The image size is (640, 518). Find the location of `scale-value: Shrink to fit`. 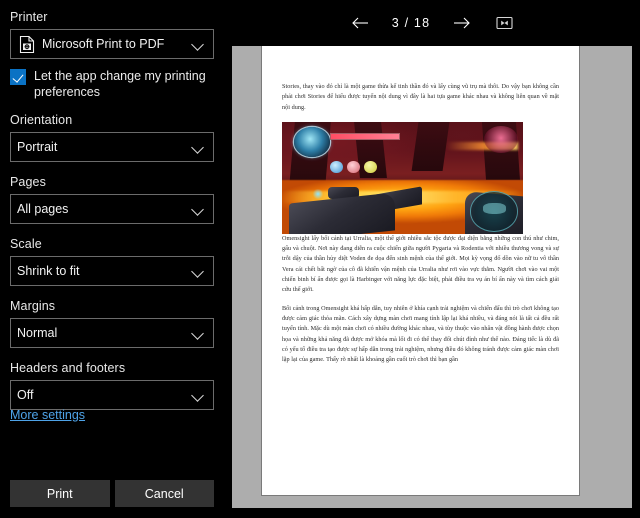

scale-value: Shrink to fit is located at coordinates (48, 271).